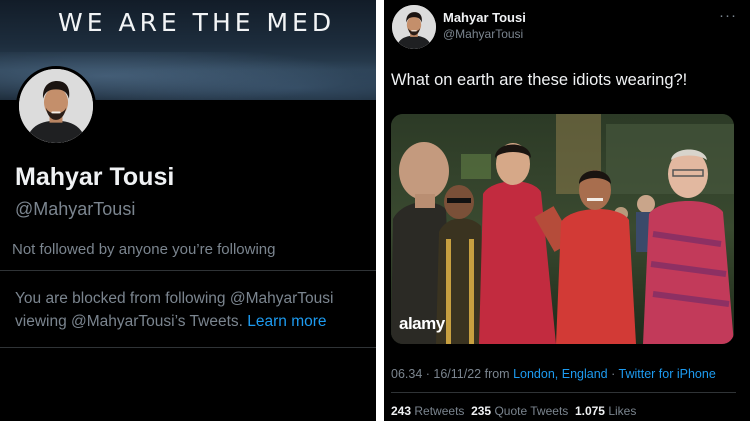  I want to click on more-options-icon: ···, so click(728, 15).